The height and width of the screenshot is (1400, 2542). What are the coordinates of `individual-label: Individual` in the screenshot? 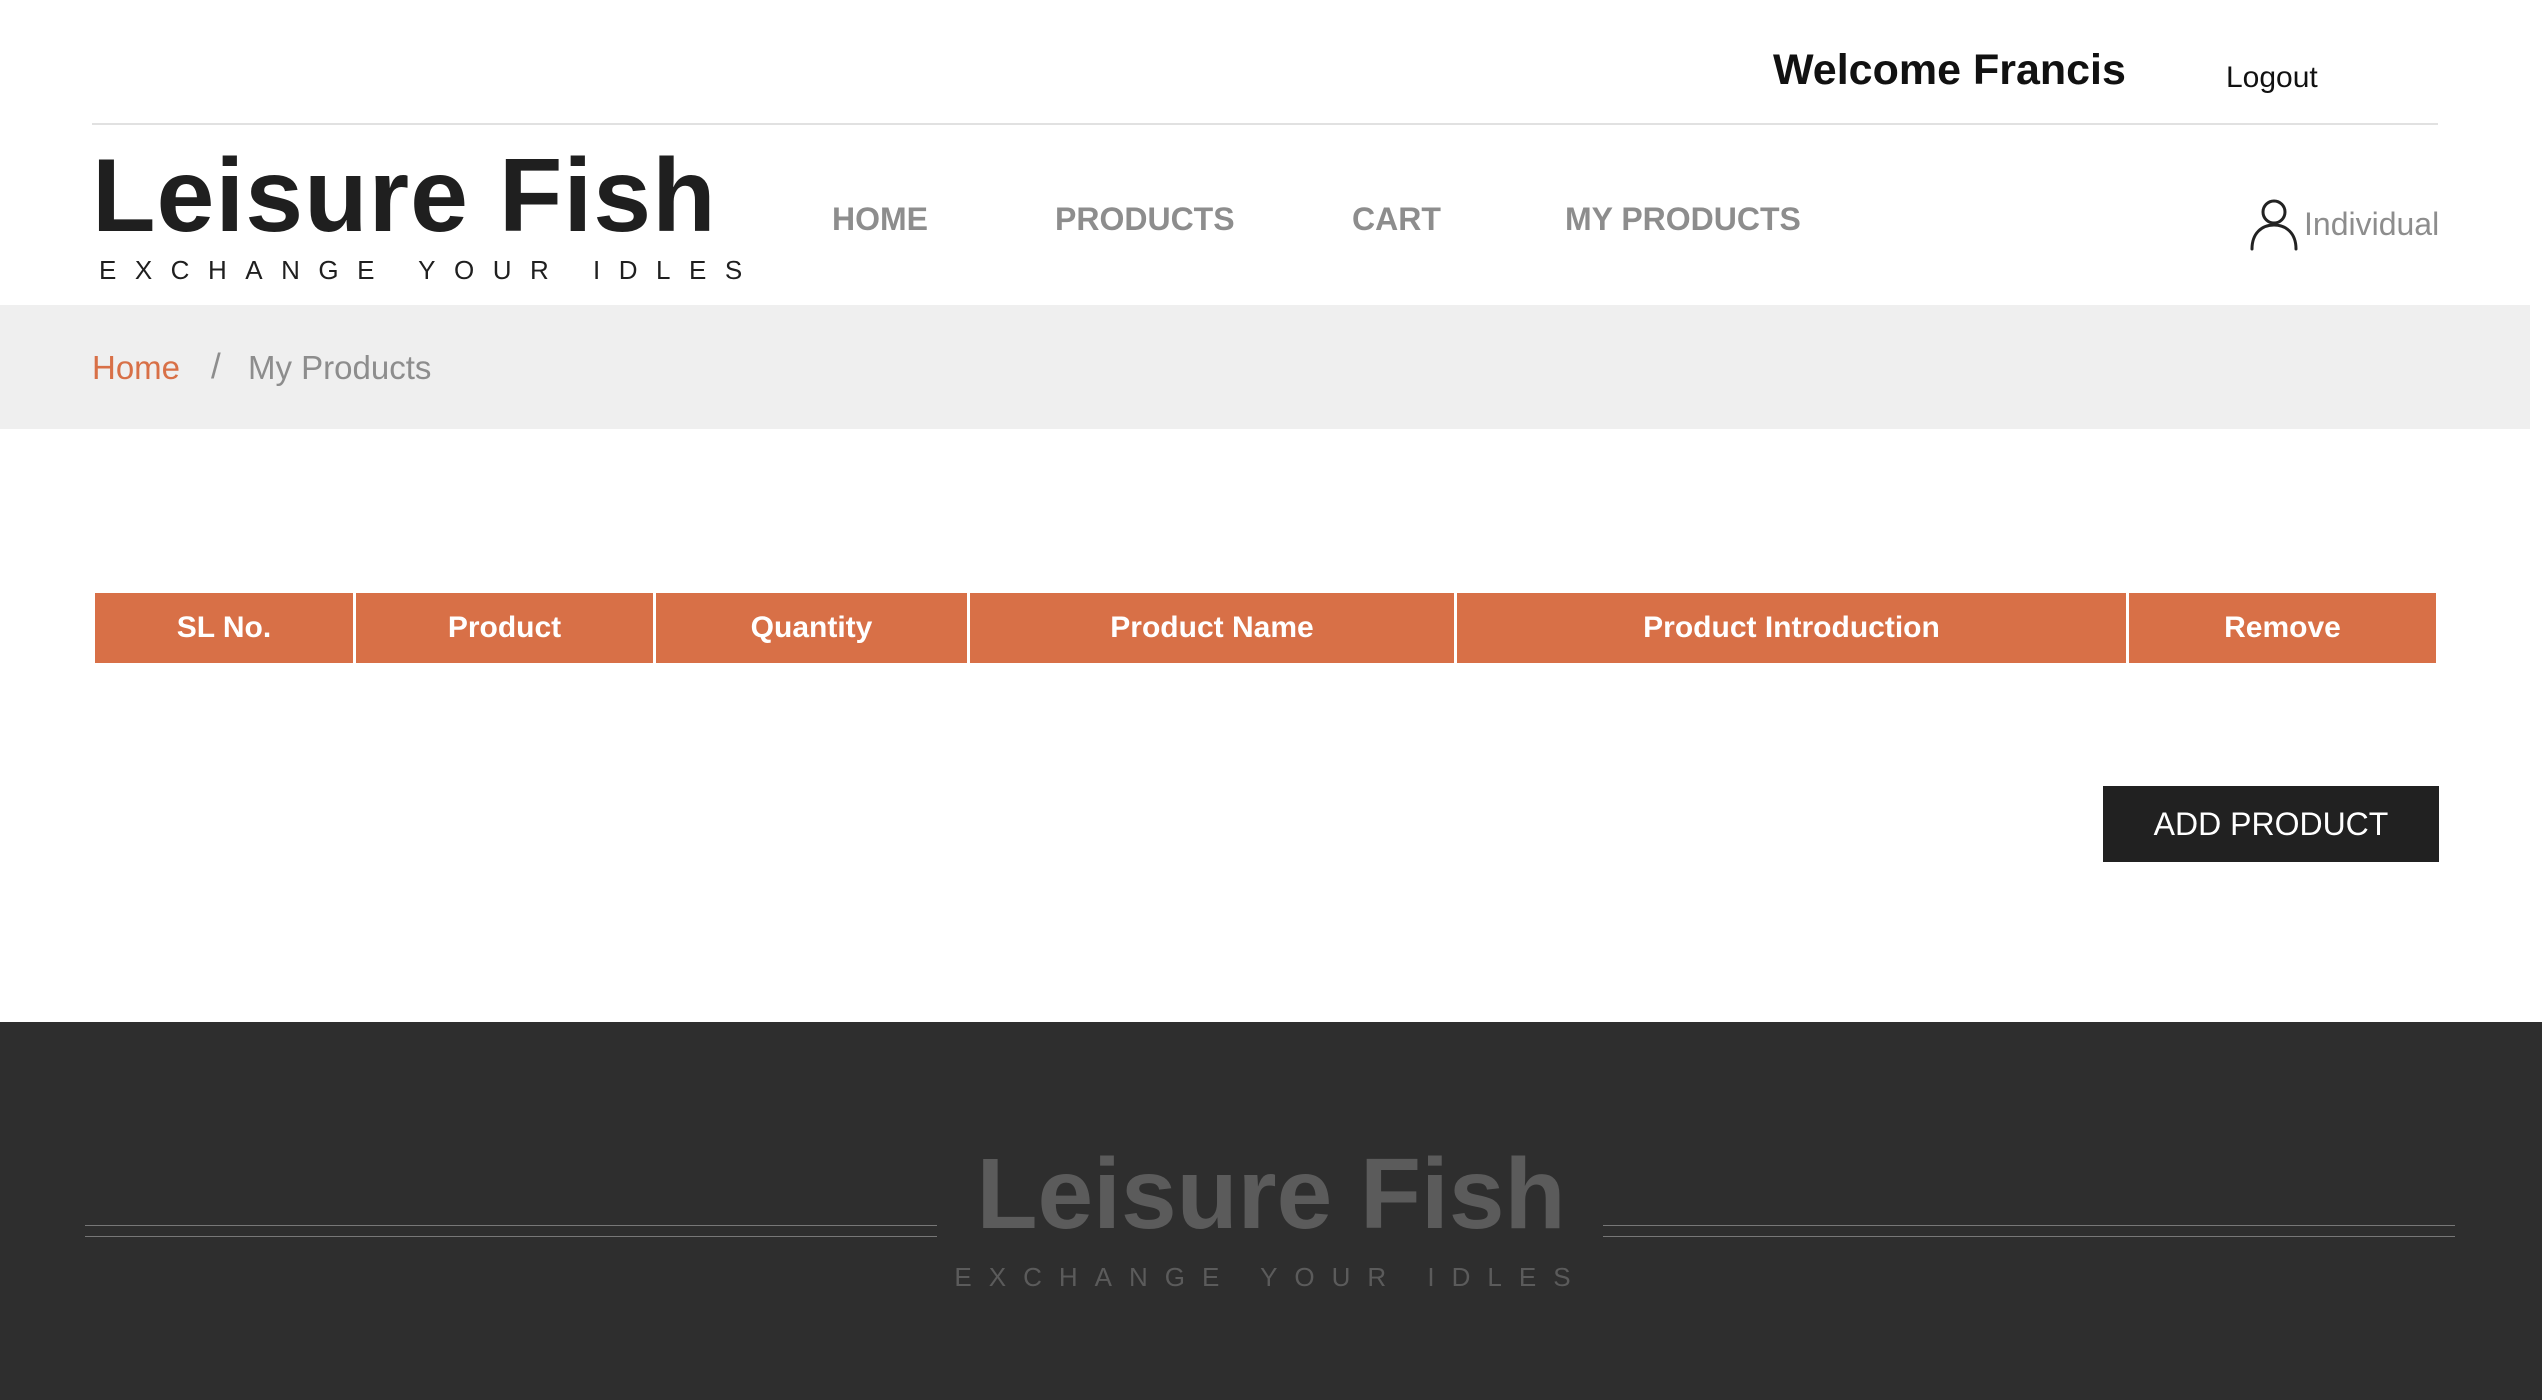 It's located at (2372, 223).